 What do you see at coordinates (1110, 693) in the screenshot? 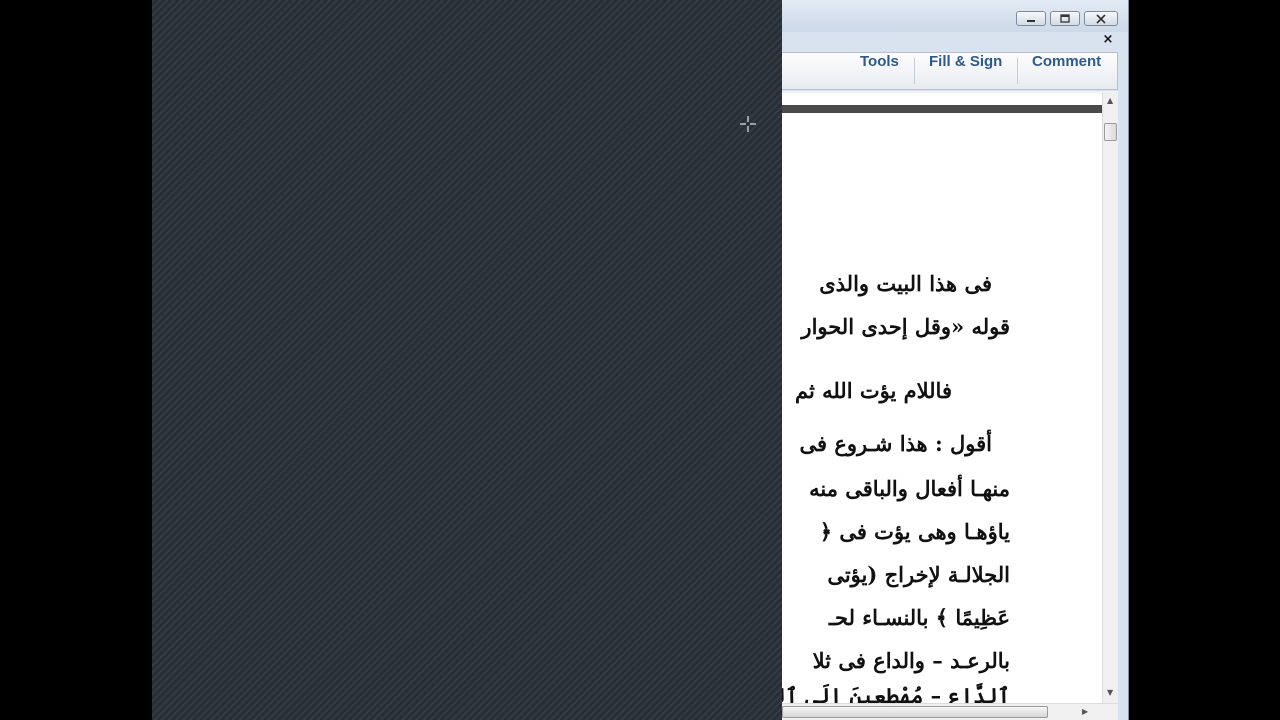
I see `scroll-down-icon: ▼` at bounding box center [1110, 693].